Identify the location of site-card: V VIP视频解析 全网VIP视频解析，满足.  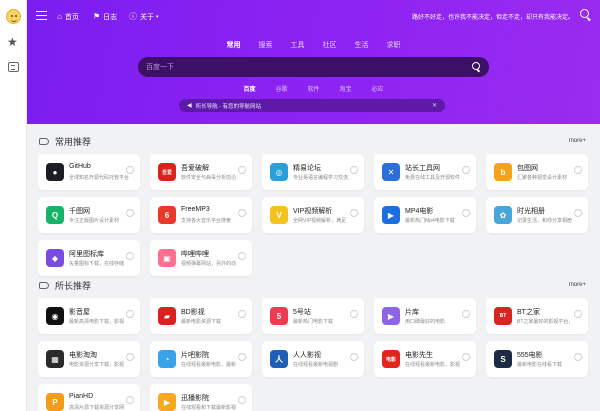
(313, 215).